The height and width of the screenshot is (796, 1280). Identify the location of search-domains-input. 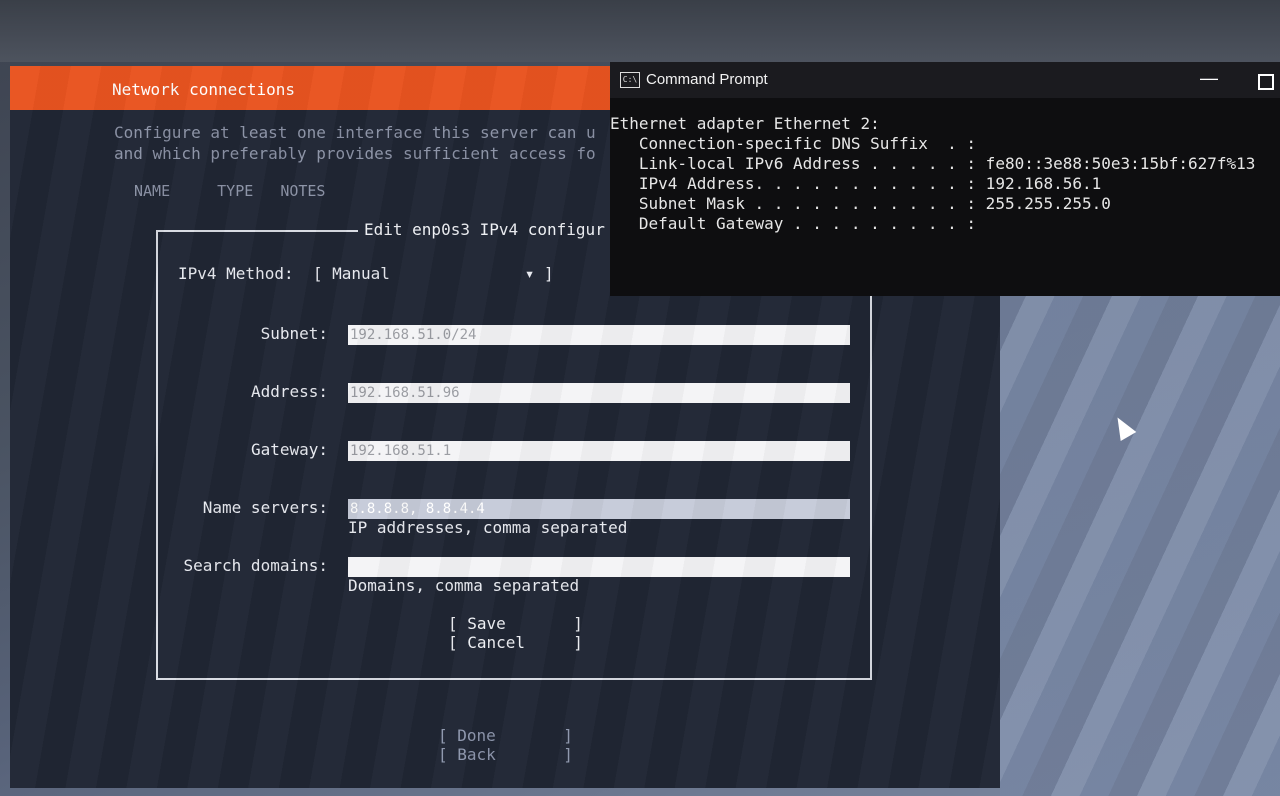
(599, 567).